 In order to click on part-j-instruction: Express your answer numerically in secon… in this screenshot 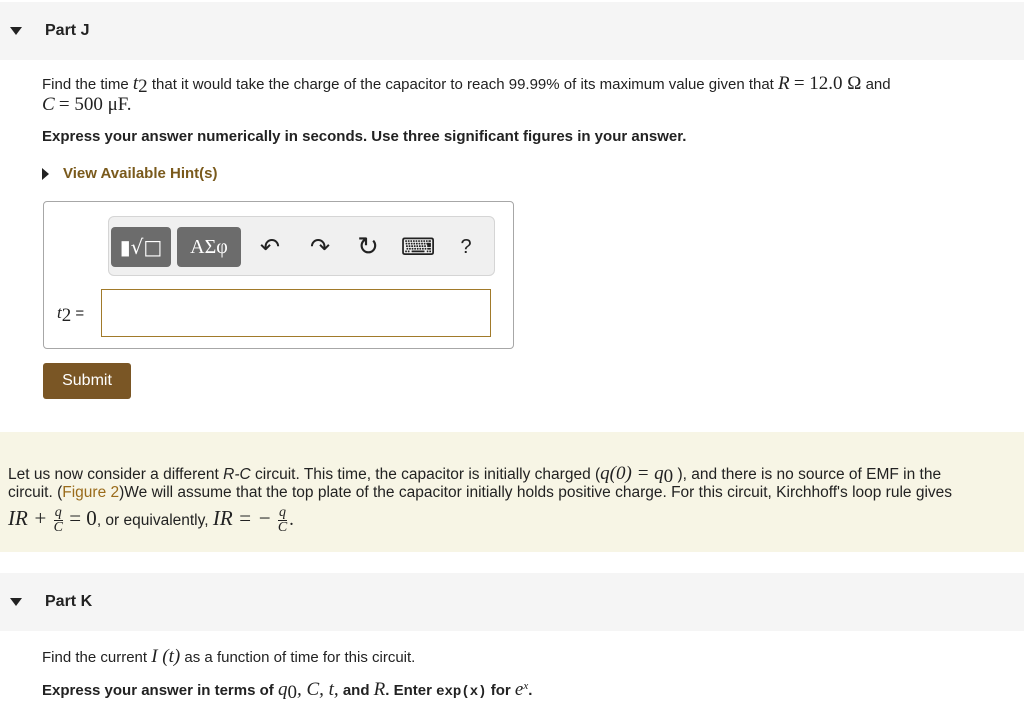, I will do `click(364, 136)`.